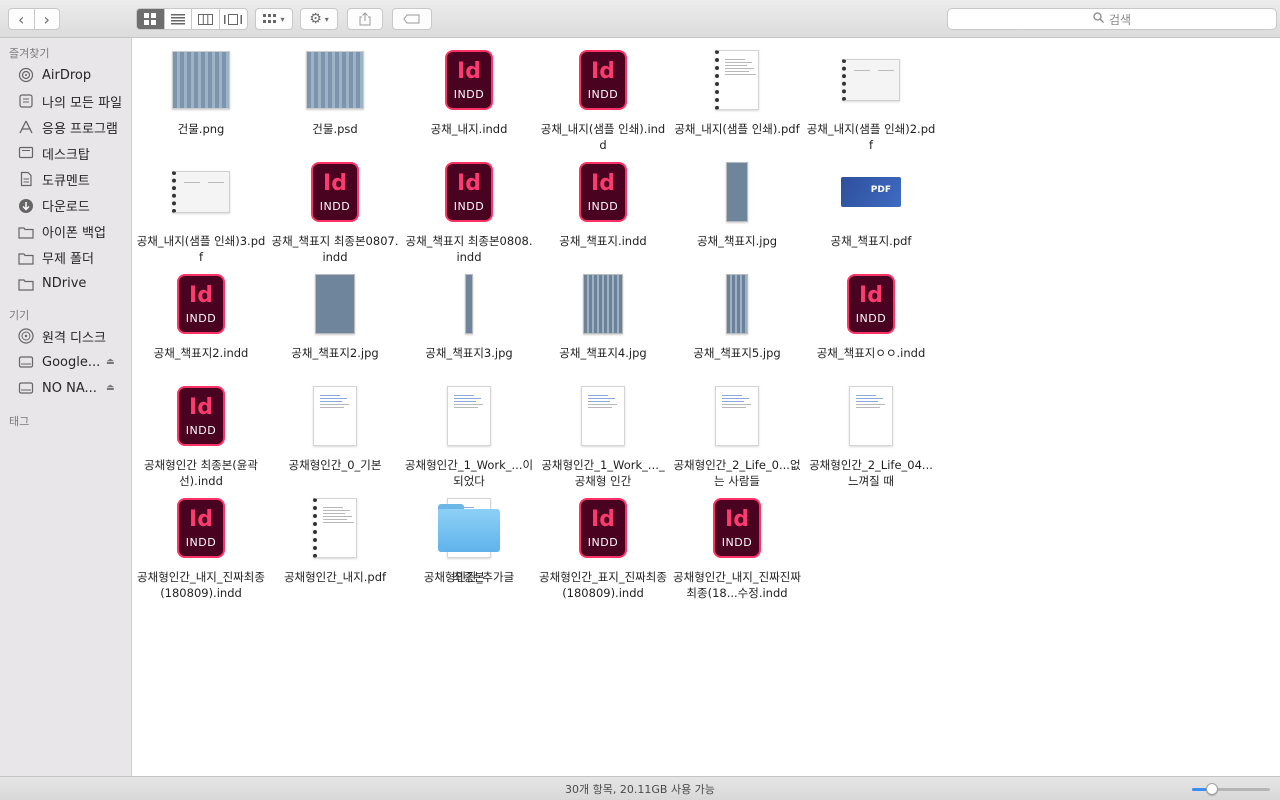 The height and width of the screenshot is (800, 1280). Describe the element at coordinates (871, 99) in the screenshot. I see `file-item: 공채_내지(샘플 인쇄)2.pdf` at that location.